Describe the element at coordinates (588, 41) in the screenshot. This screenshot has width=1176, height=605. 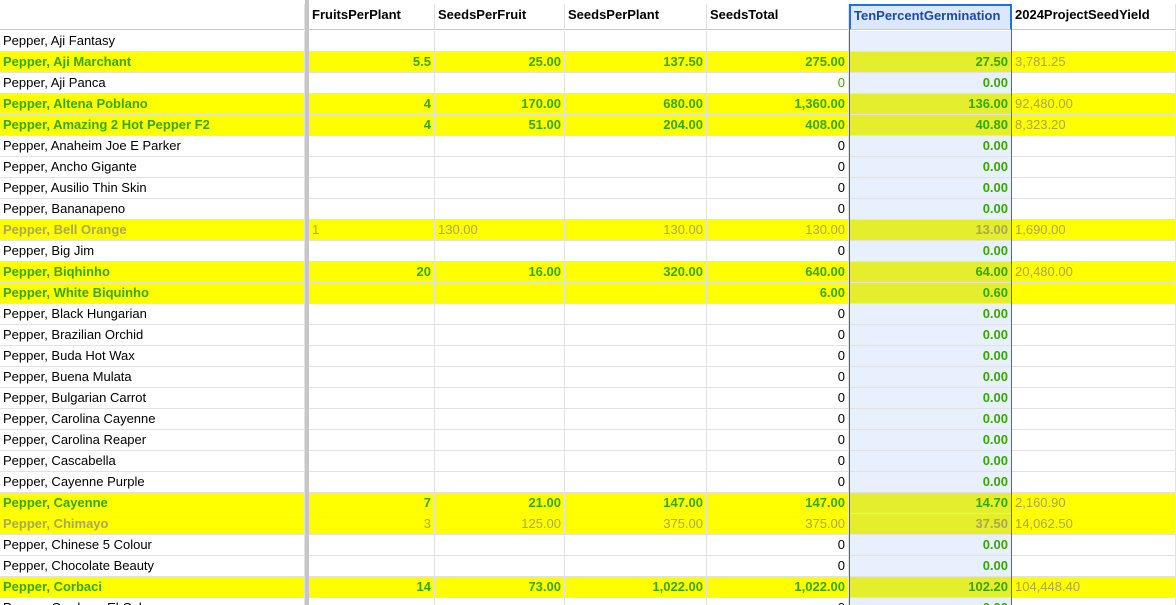
I see `table-row: Pepper, Aji Fantasy` at that location.